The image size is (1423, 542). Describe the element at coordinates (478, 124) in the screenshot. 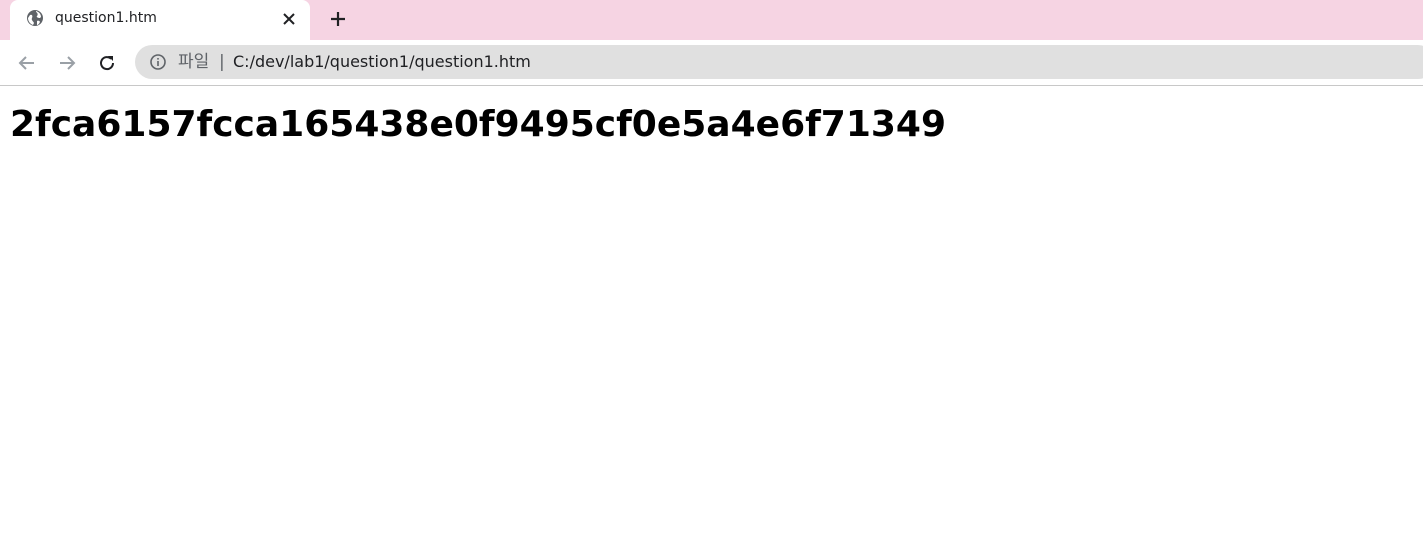

I see `page-heading: 2fca6157fcca165438e0f9495cf0e5a4e6f71349` at that location.